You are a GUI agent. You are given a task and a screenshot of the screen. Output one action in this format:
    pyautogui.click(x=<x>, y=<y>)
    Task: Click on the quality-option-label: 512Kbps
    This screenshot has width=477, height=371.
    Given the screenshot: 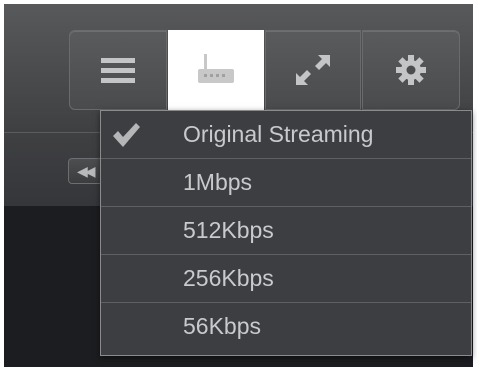 What is the action you would take?
    pyautogui.click(x=228, y=230)
    